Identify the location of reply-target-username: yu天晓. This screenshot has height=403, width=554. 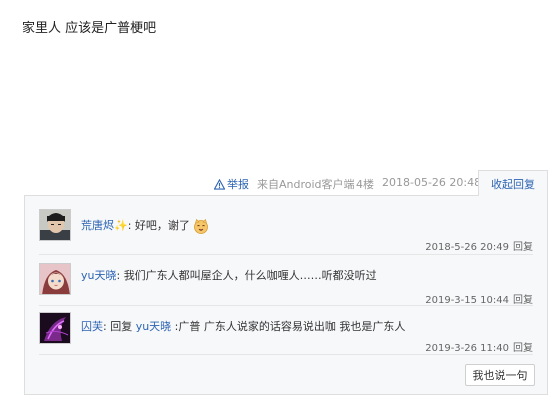
(153, 326).